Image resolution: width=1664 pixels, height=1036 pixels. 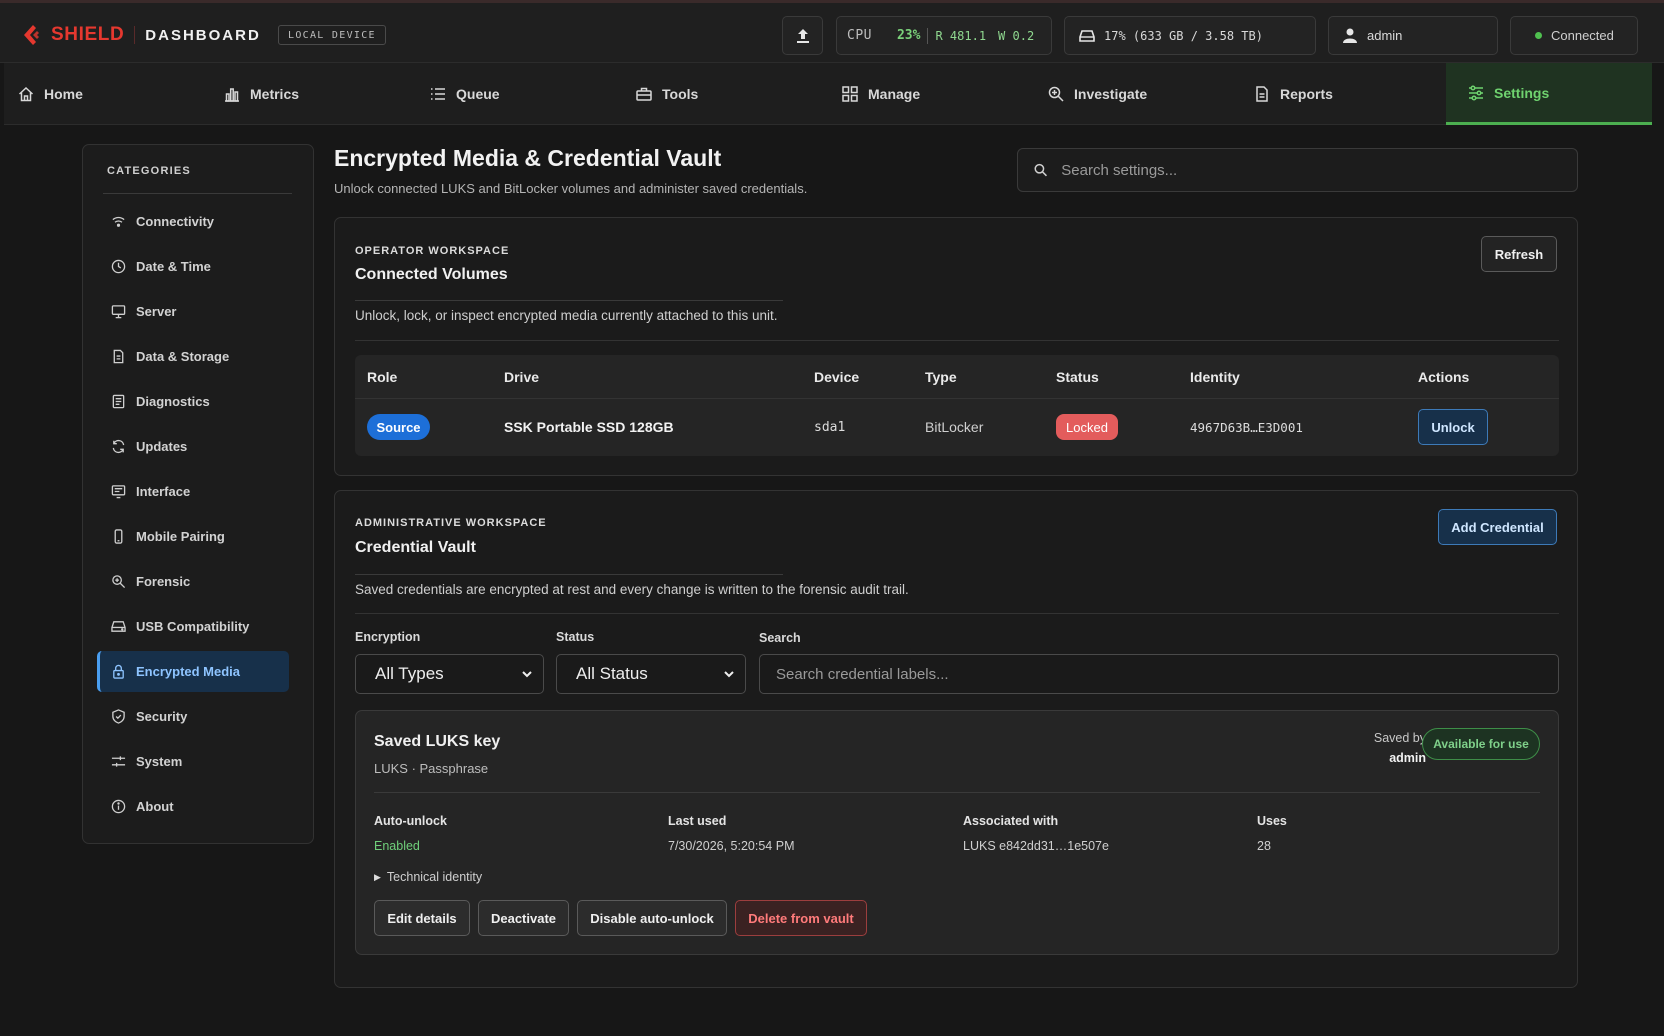 I want to click on panel-title-divider, so click(x=569, y=300).